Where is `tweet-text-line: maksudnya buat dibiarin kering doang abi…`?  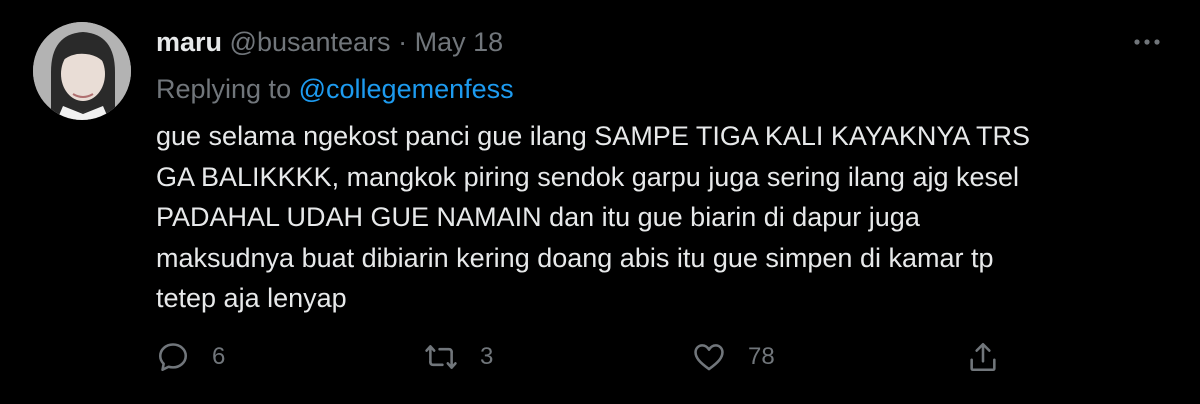 tweet-text-line: maksudnya buat dibiarin kering doang abi… is located at coordinates (575, 257).